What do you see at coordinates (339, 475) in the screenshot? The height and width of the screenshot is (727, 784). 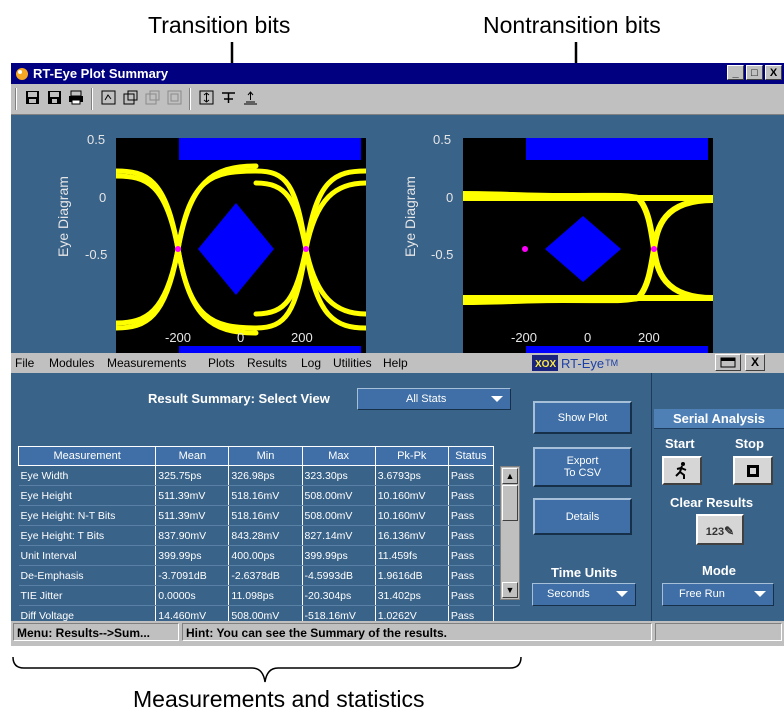 I see `table-cell: 323.30ps` at bounding box center [339, 475].